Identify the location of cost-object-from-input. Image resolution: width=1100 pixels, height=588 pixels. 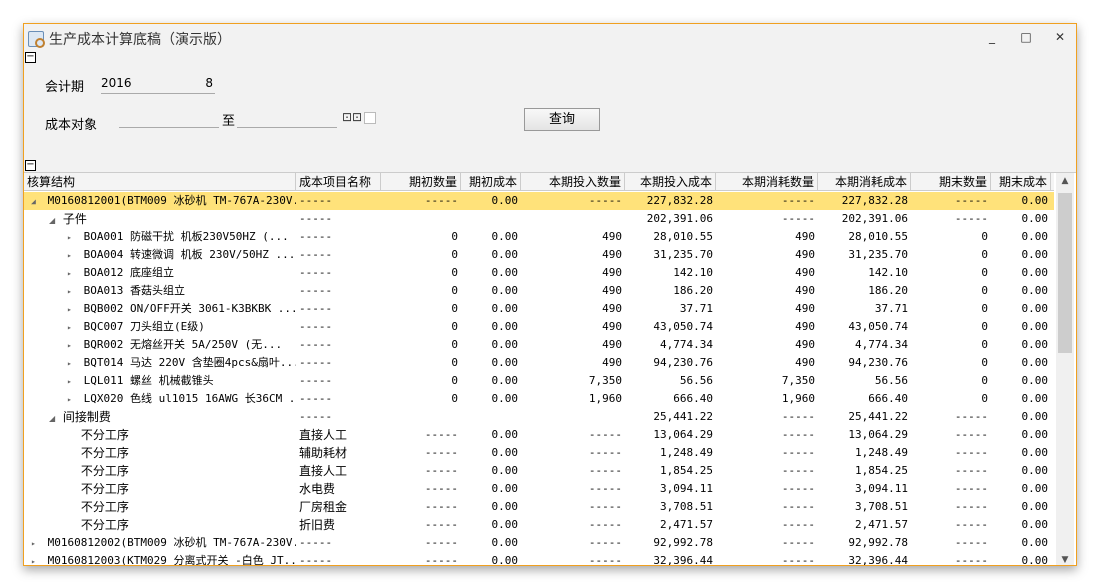
(169, 118).